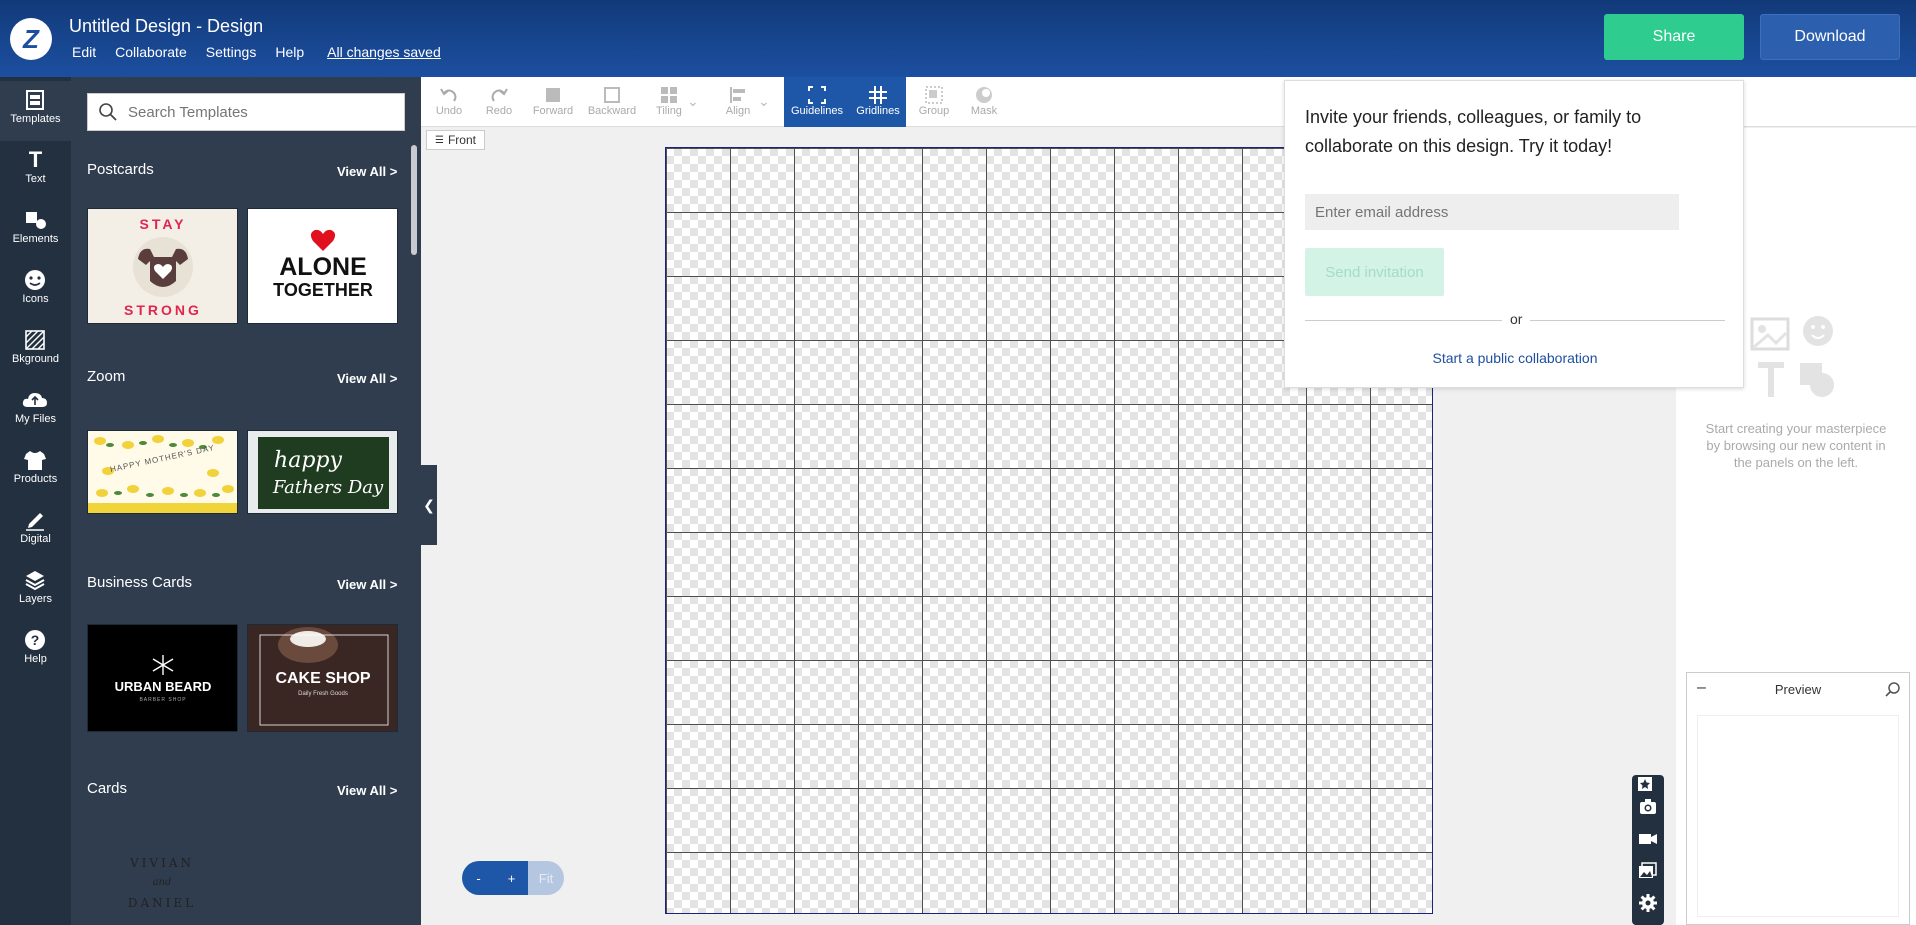  Describe the element at coordinates (367, 171) in the screenshot. I see `view-all-postcards: View All >` at that location.